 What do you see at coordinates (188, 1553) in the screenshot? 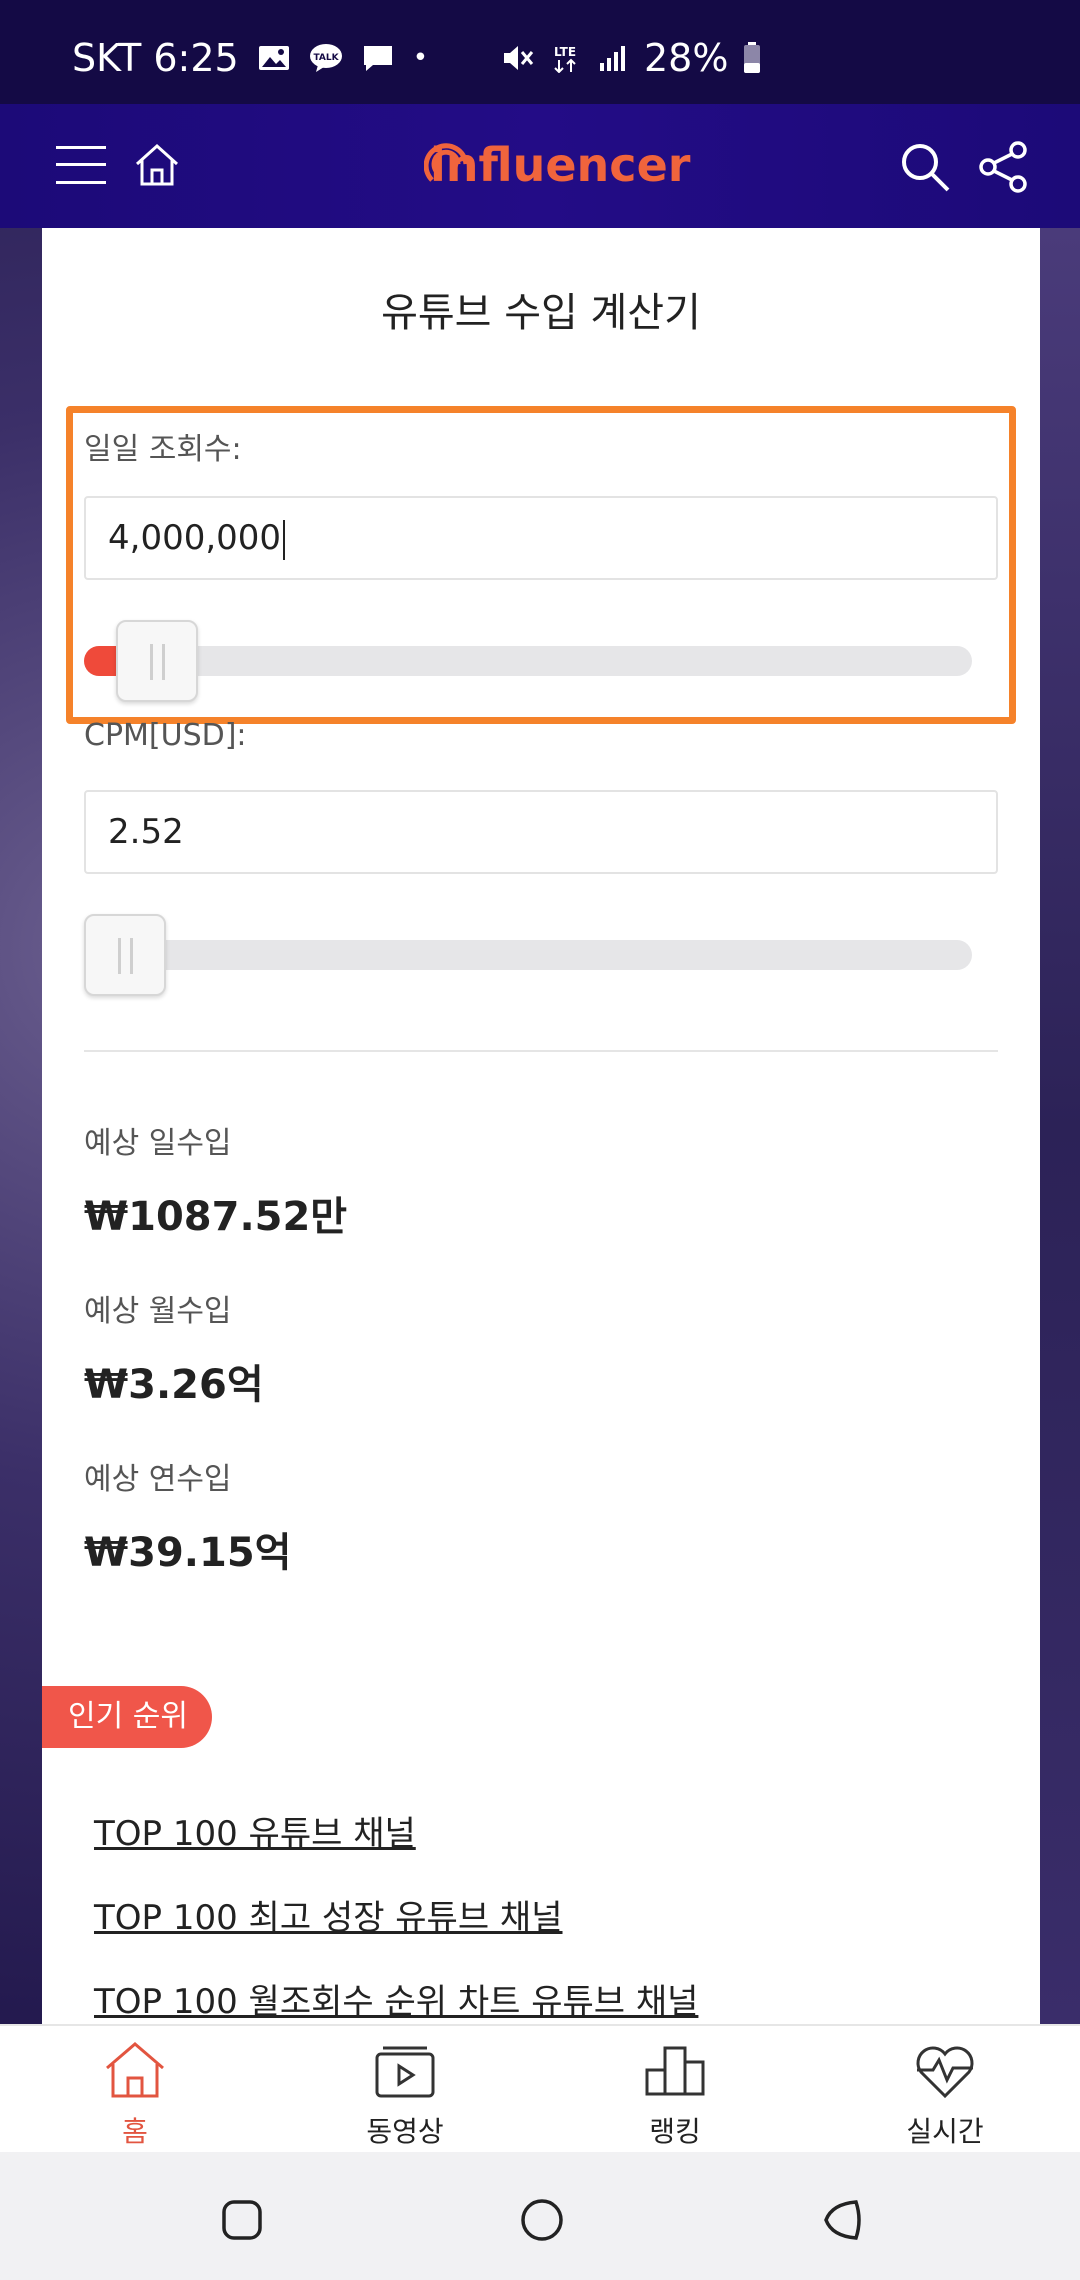
I see `yearly-income-value: ₩39.15억` at bounding box center [188, 1553].